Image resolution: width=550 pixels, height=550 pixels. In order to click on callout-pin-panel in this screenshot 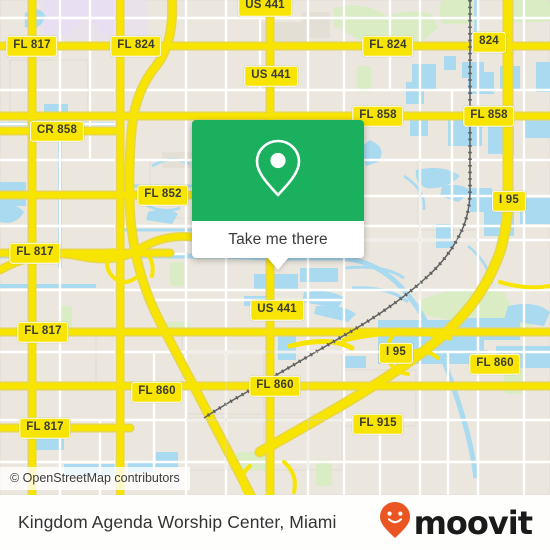, I will do `click(278, 170)`.